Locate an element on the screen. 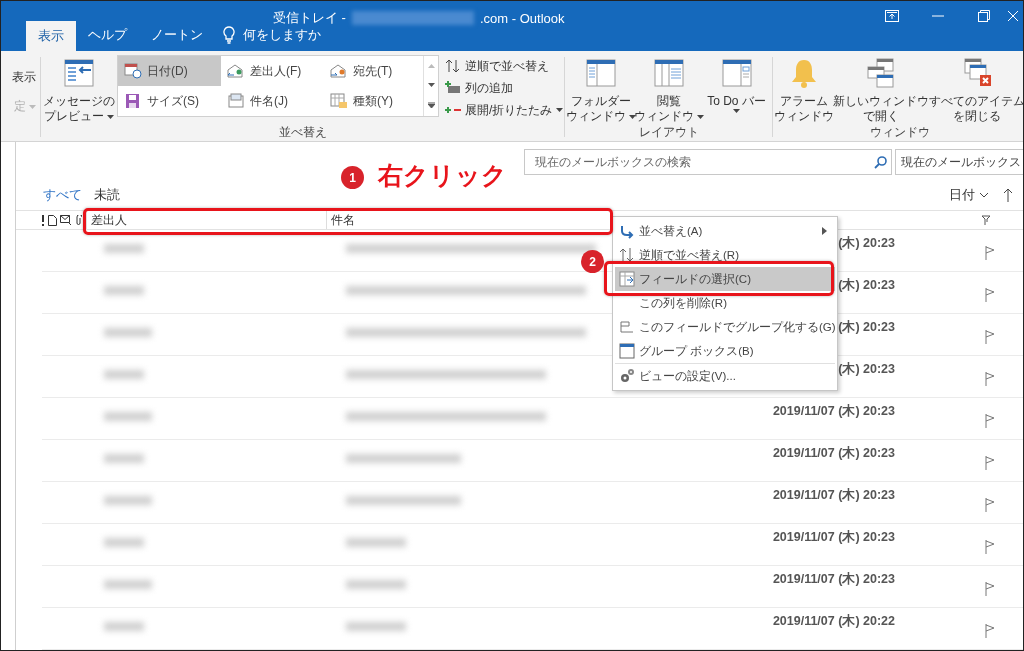 This screenshot has width=1024, height=651. layout-button: To Do バー is located at coordinates (736, 90).